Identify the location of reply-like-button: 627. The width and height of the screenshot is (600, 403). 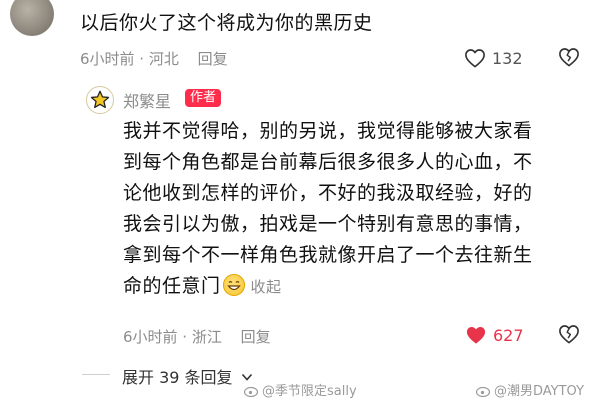
(494, 335).